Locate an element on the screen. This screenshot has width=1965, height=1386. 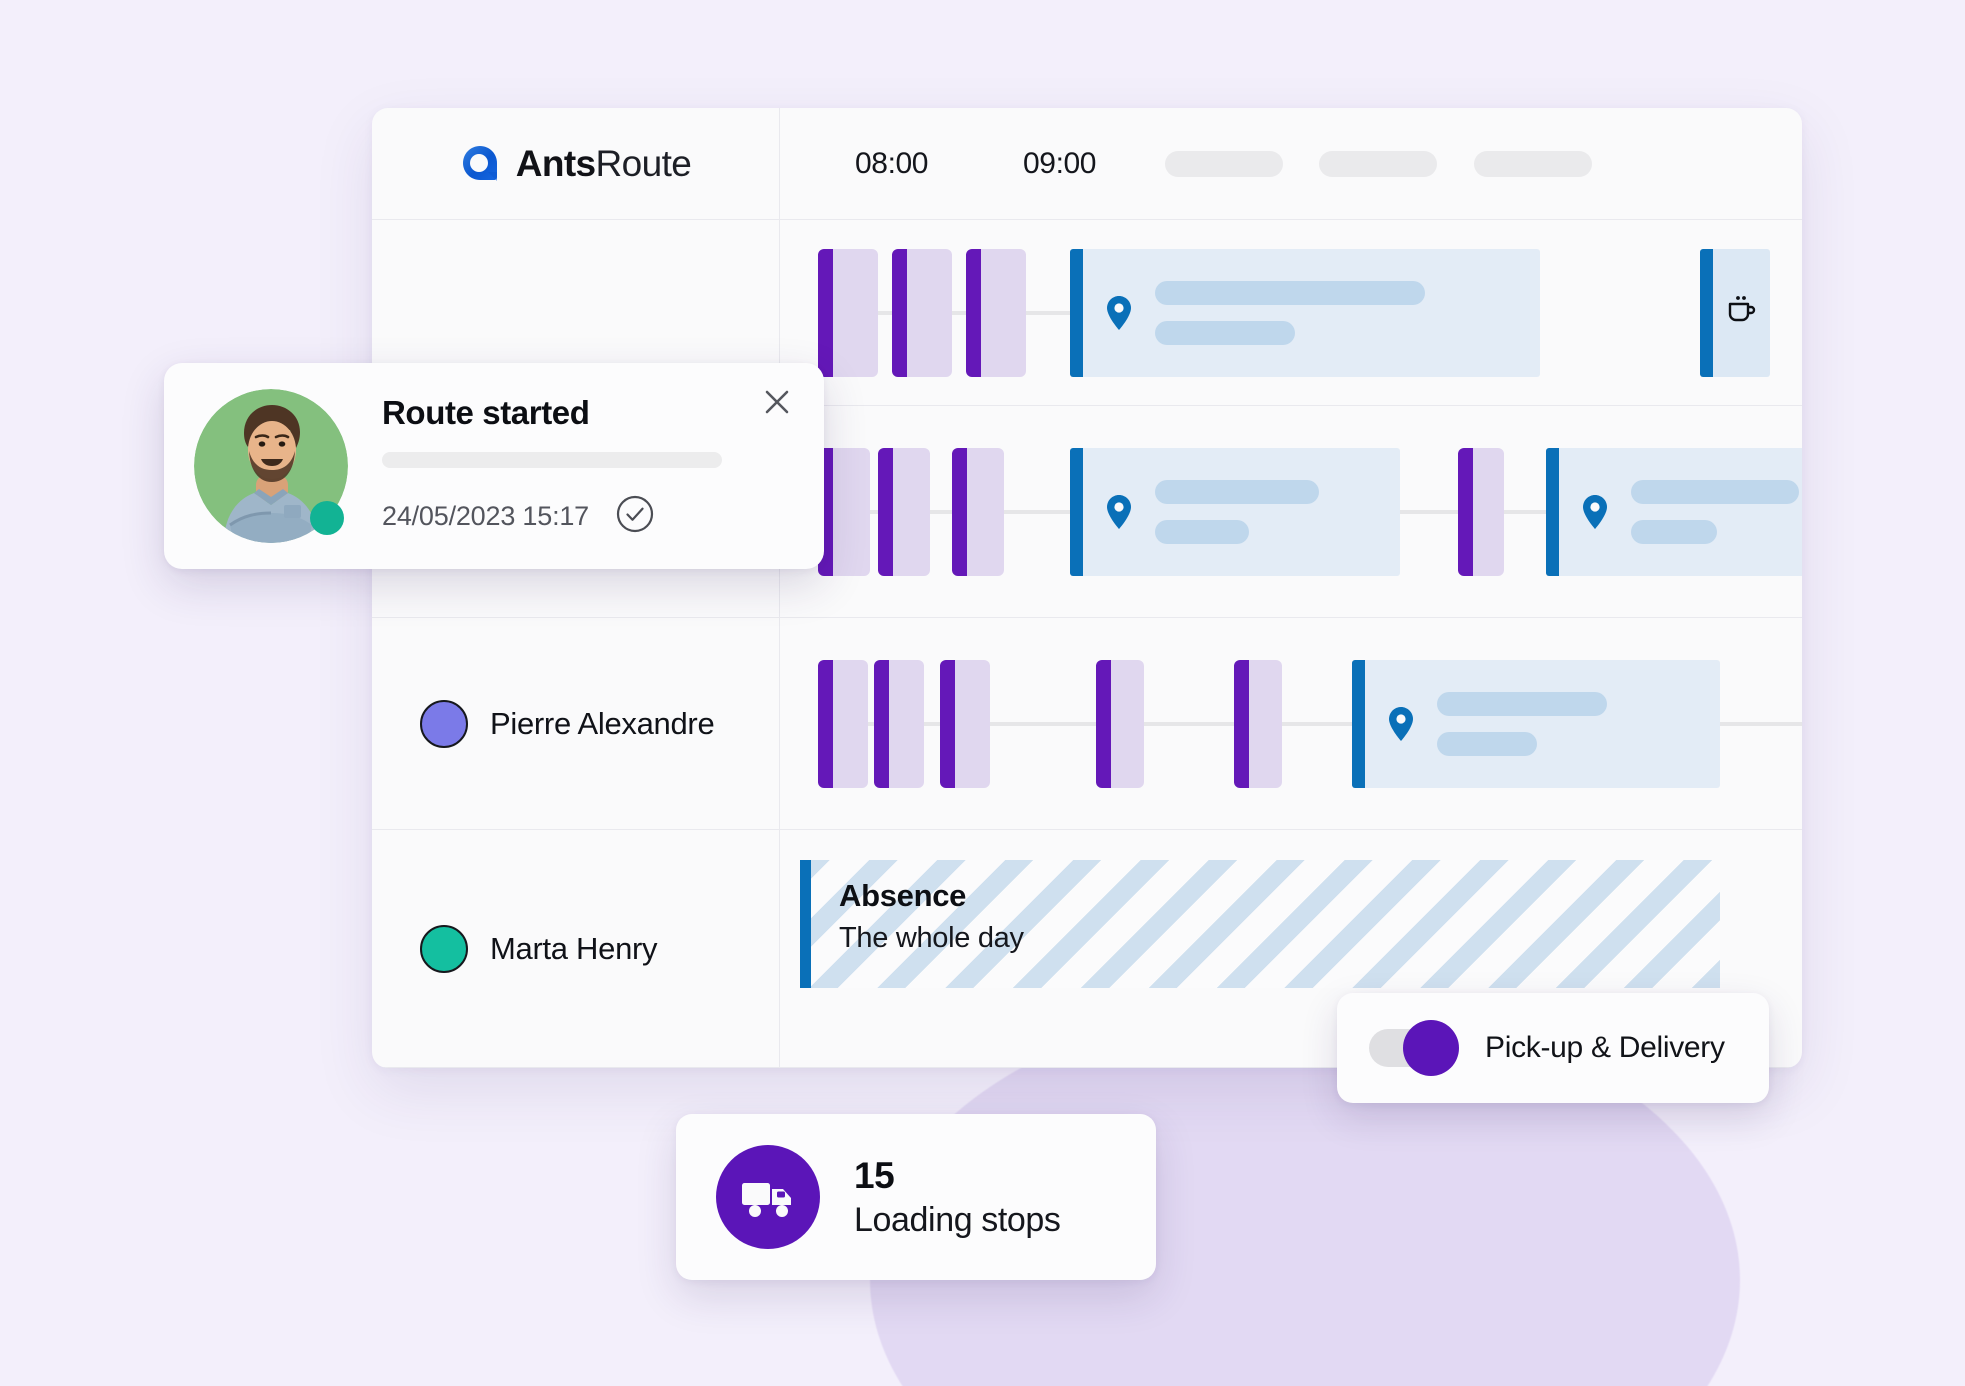
absence-subtitle: The whole day is located at coordinates (931, 938).